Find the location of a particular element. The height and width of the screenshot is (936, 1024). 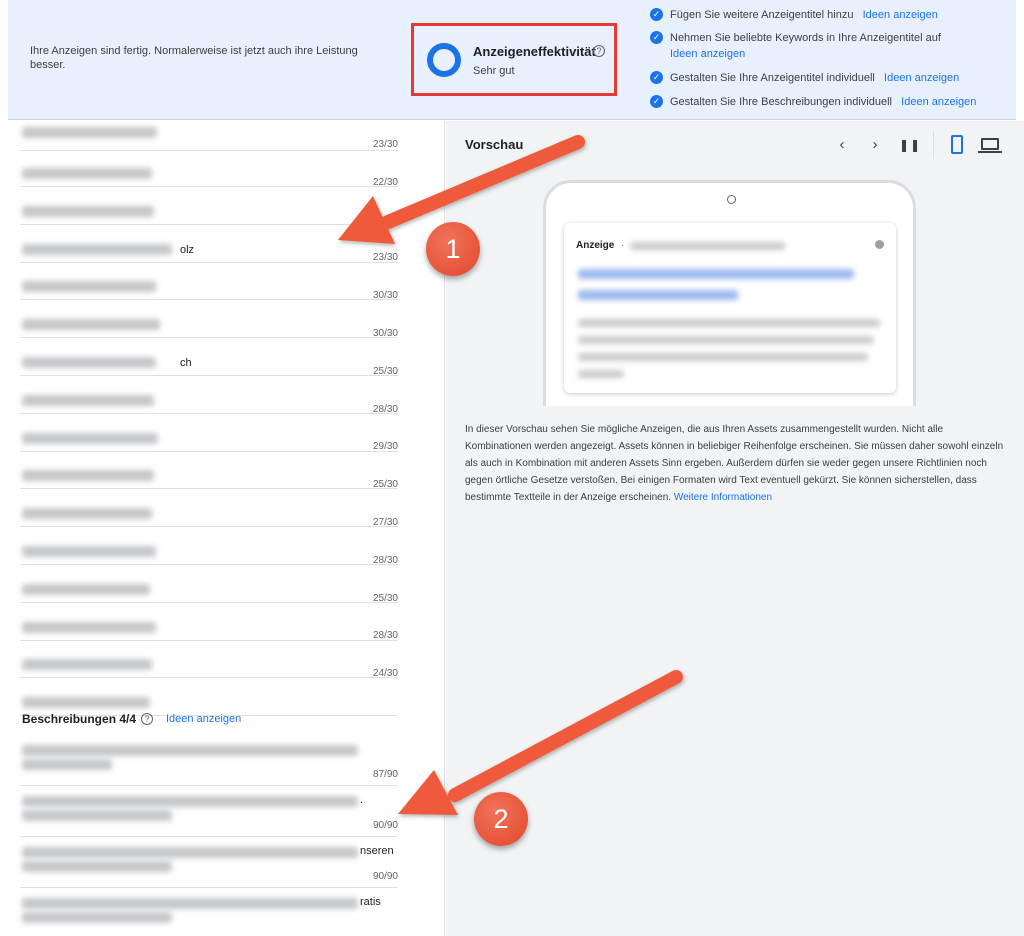

chevron-left-icon: ‹ is located at coordinates (842, 145).